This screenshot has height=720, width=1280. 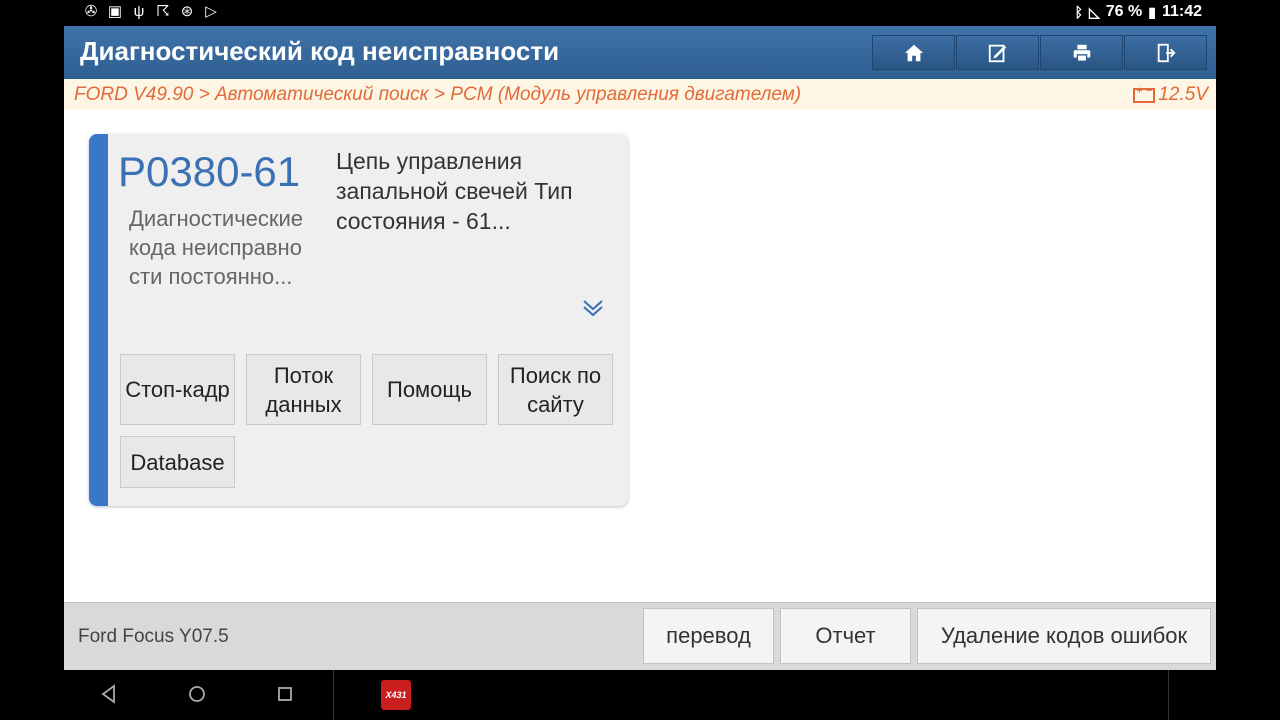 I want to click on x431-app-icon: X431, so click(x=396, y=695).